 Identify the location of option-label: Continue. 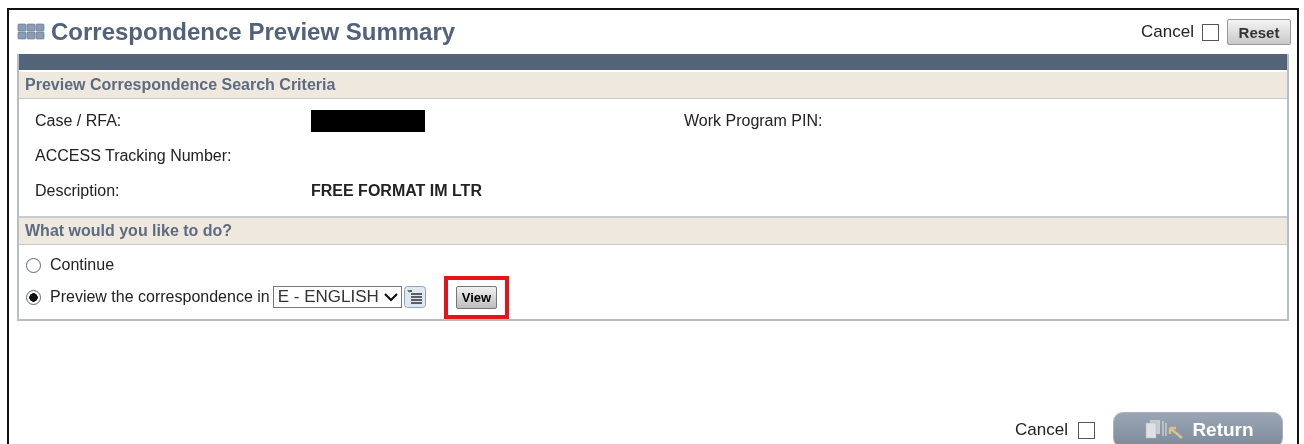
(82, 265).